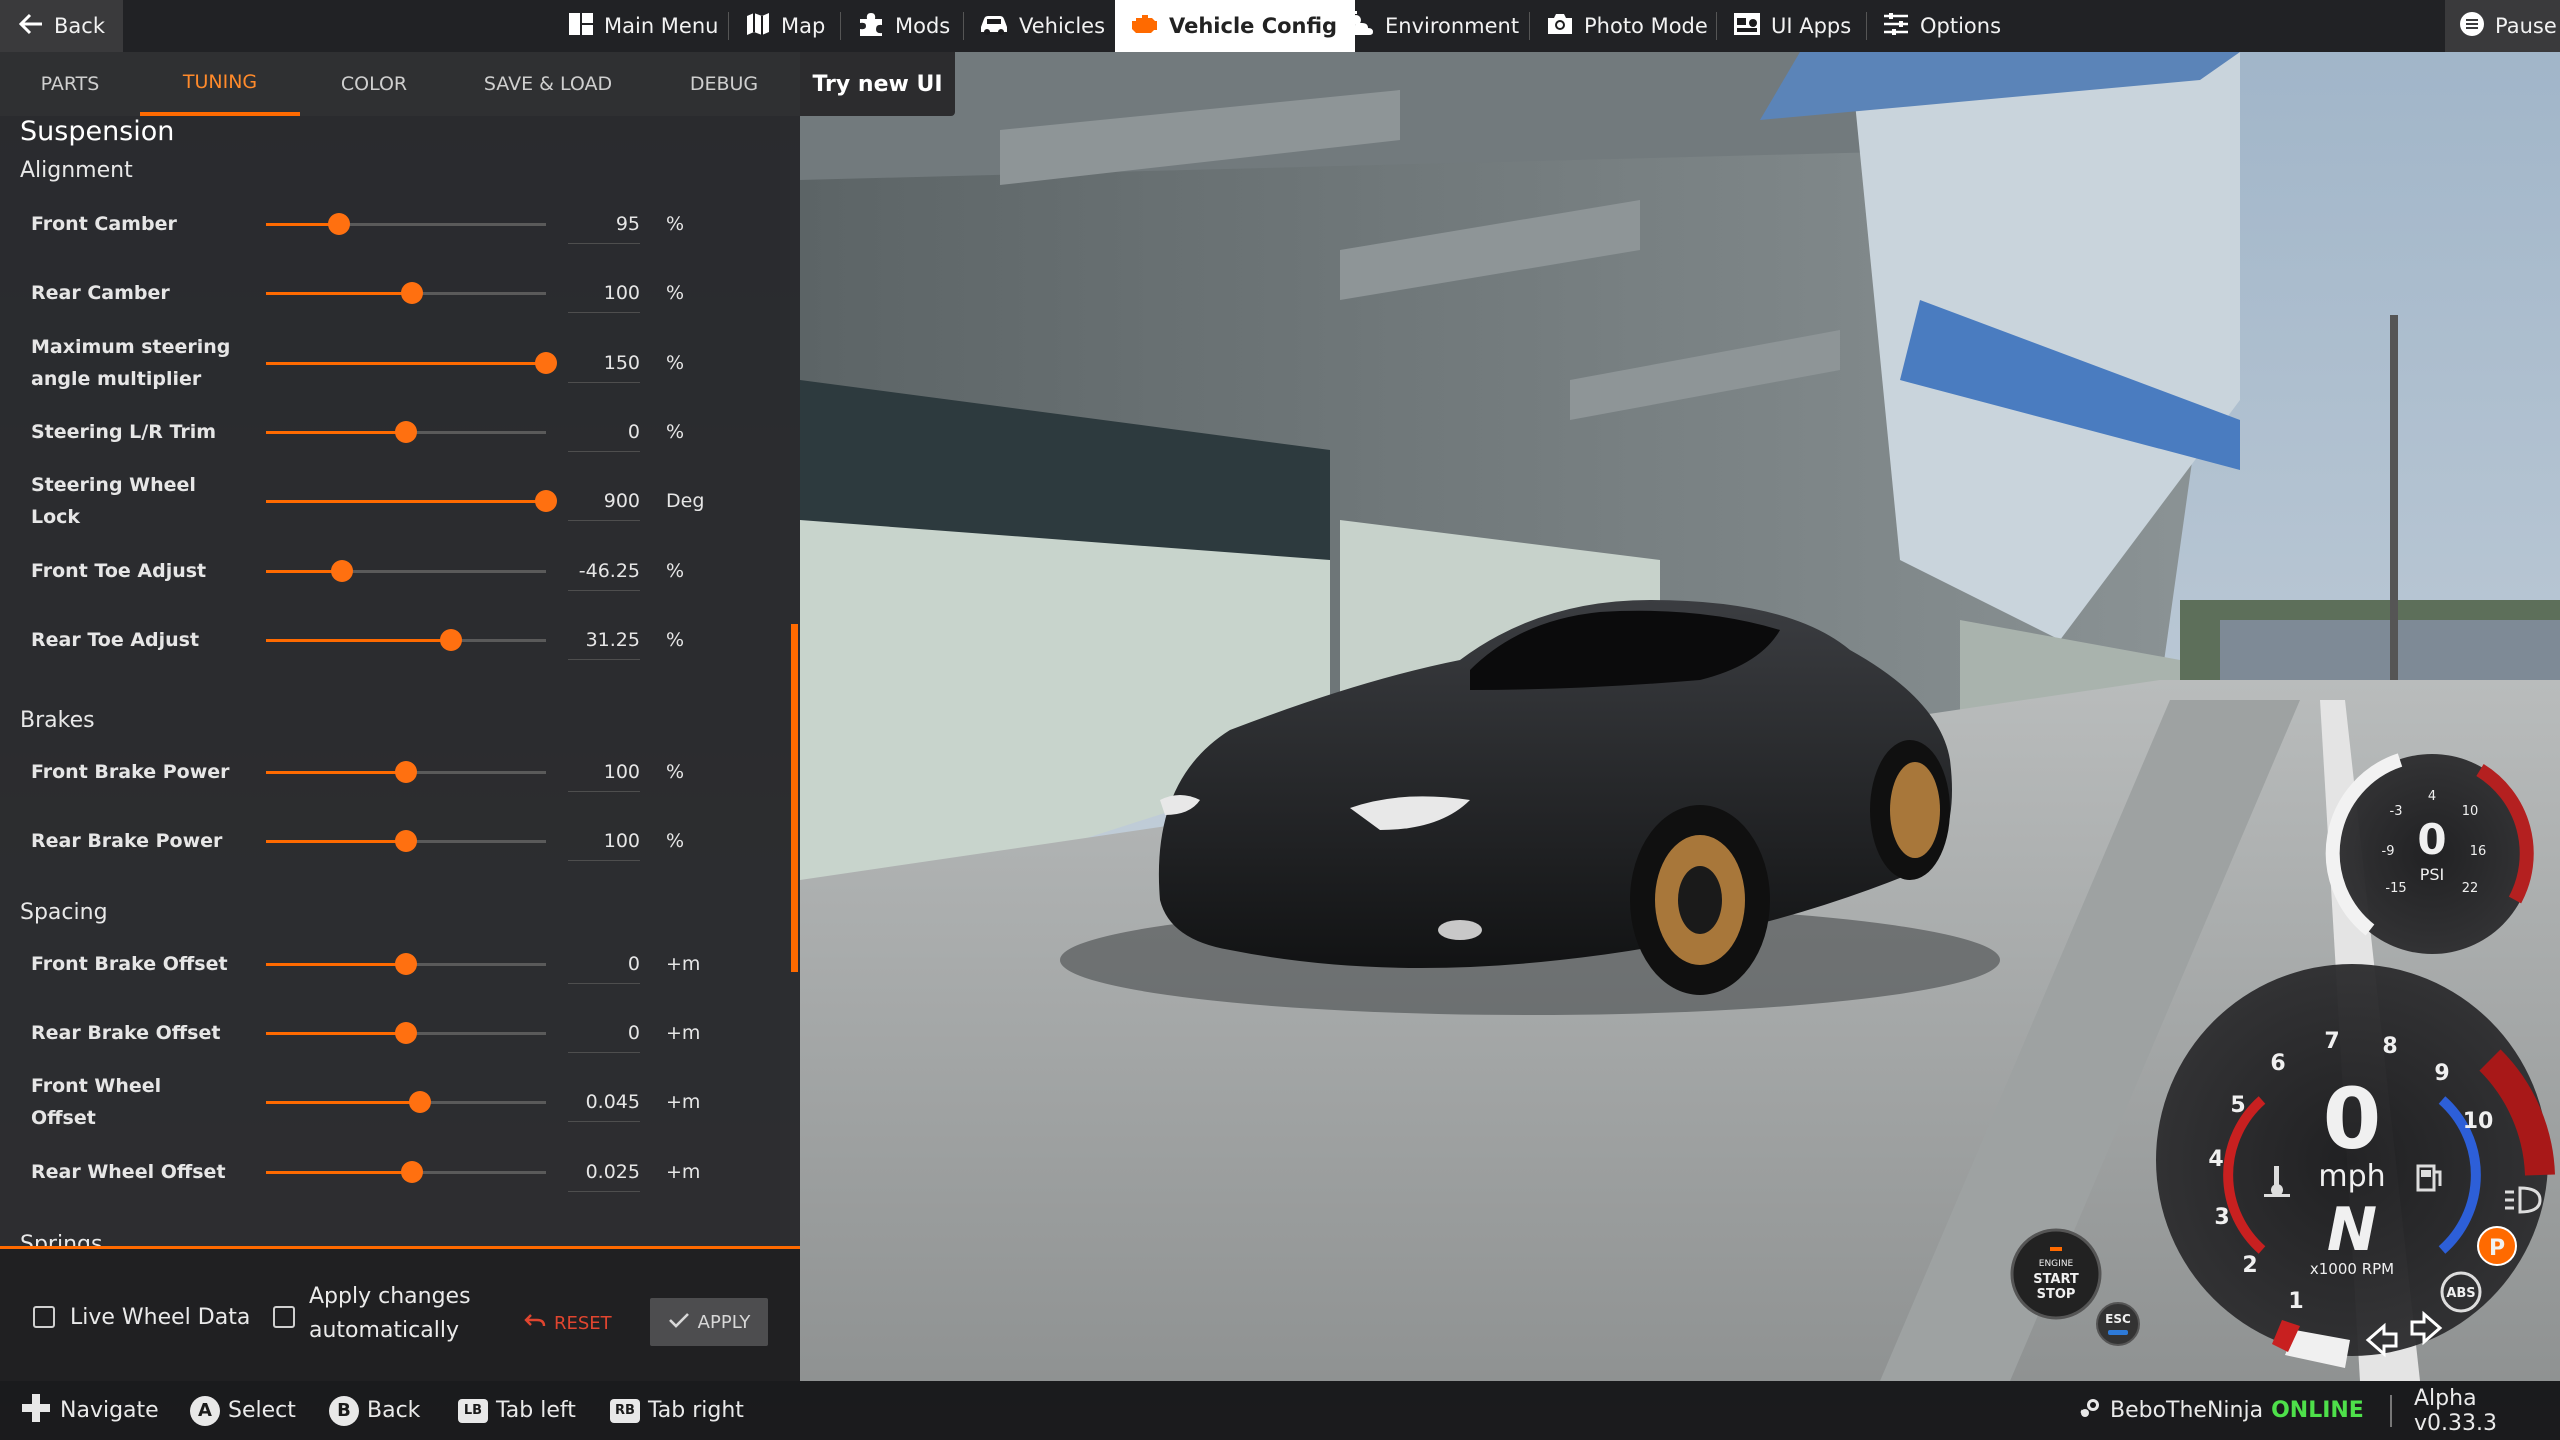 The image size is (2560, 1440). I want to click on tab-left-label: Tab left, so click(536, 1410).